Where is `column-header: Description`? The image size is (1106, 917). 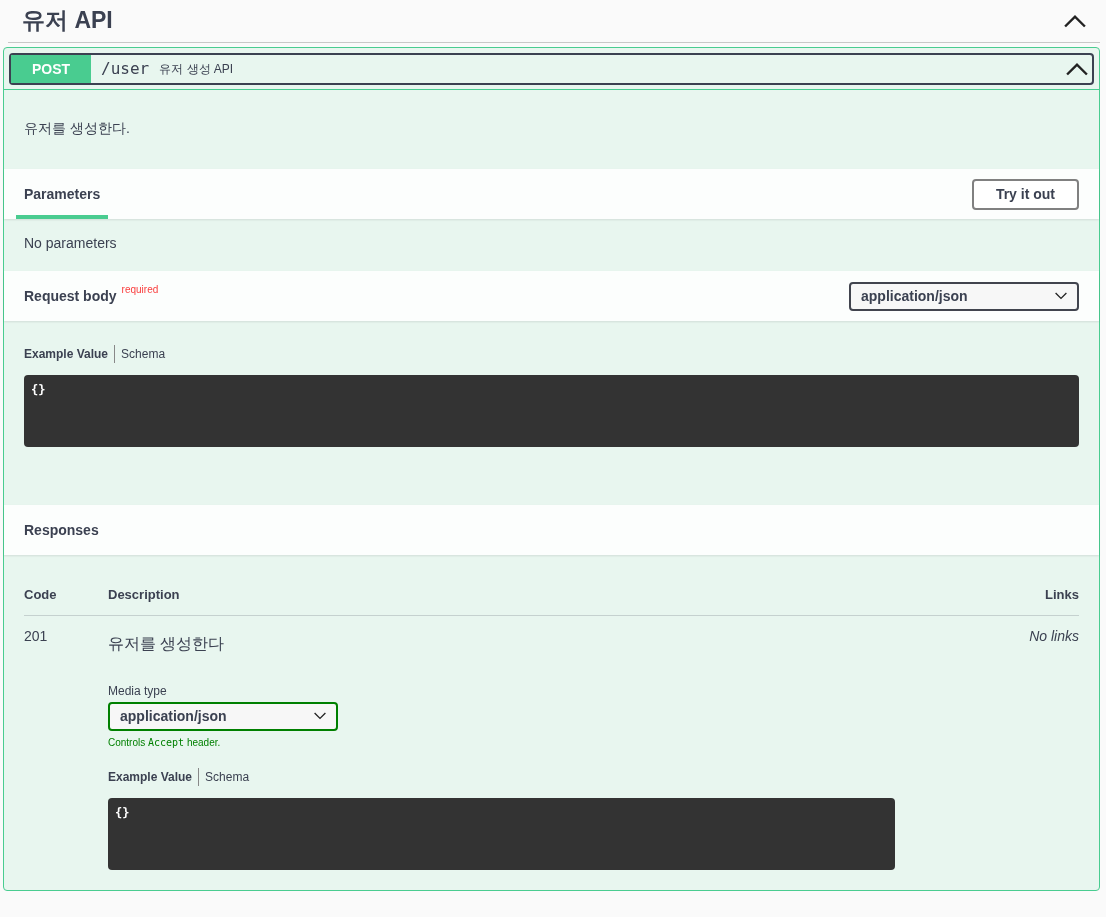
column-header: Description is located at coordinates (533, 585).